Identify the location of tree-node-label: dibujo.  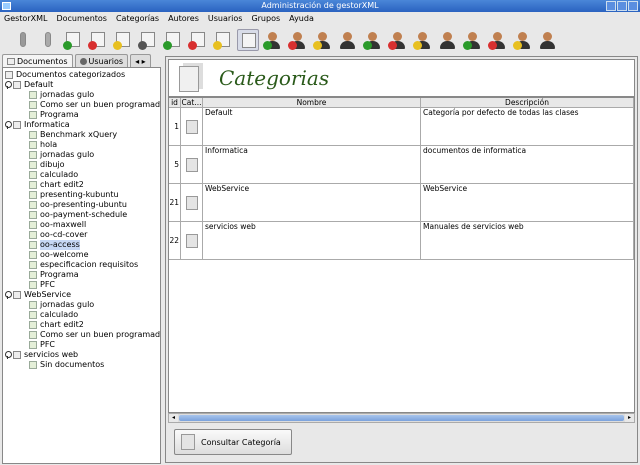
(52, 164).